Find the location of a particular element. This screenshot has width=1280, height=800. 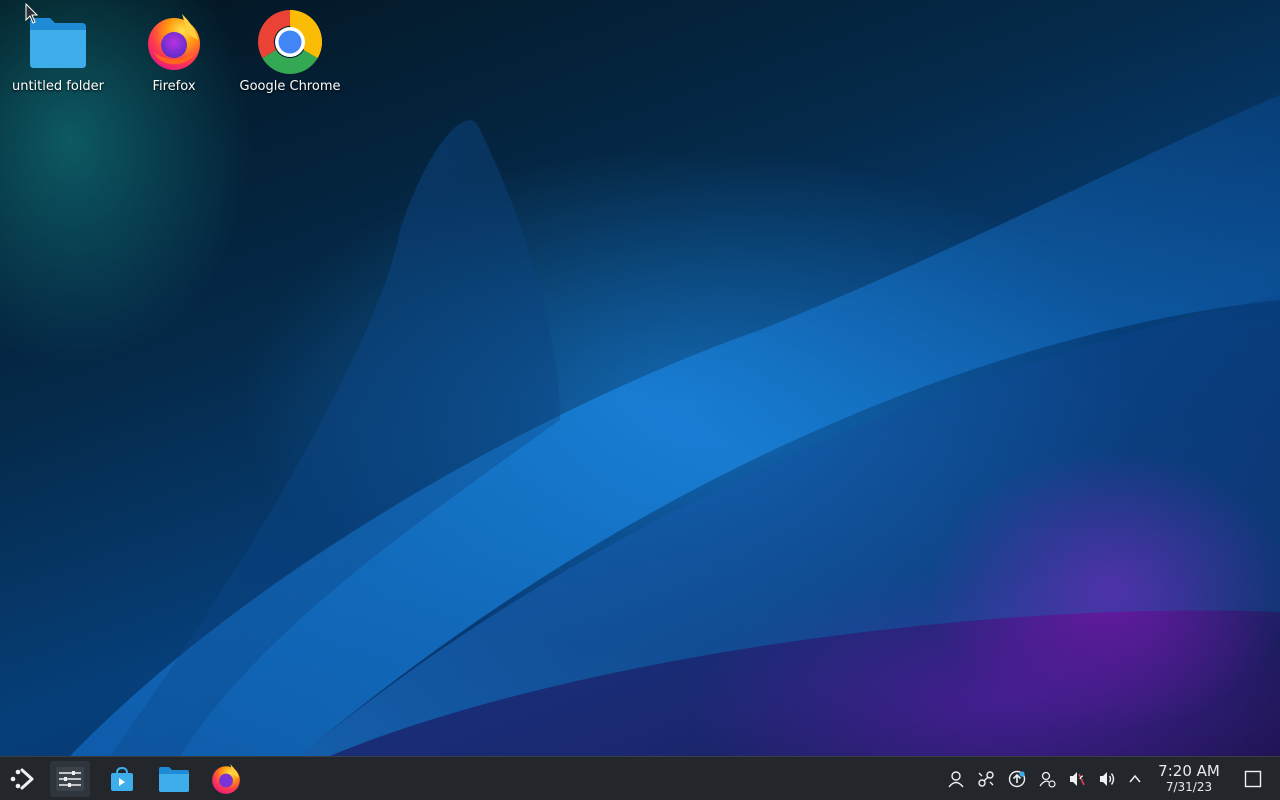

chevron-up-icon is located at coordinates (1135, 778).